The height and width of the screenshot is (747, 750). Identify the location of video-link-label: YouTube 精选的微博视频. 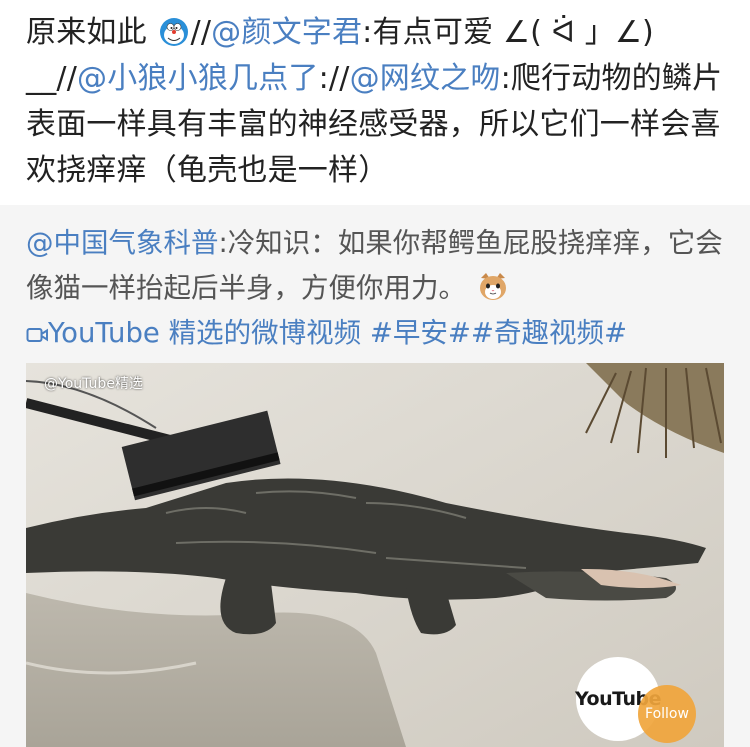
(205, 333).